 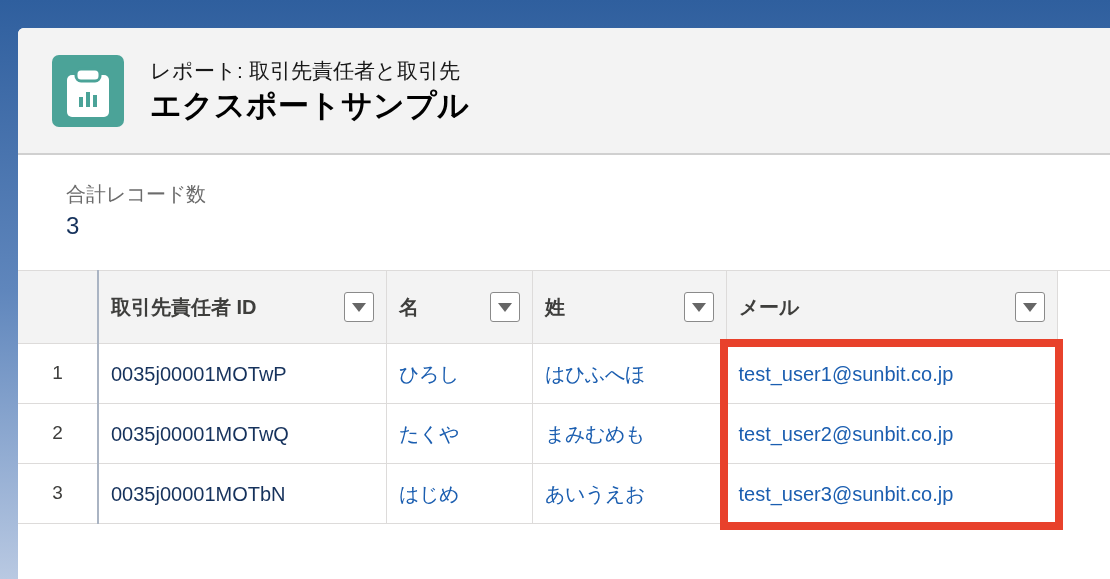 What do you see at coordinates (199, 373) in the screenshot?
I see `record-id: 0035j00001MOTwP` at bounding box center [199, 373].